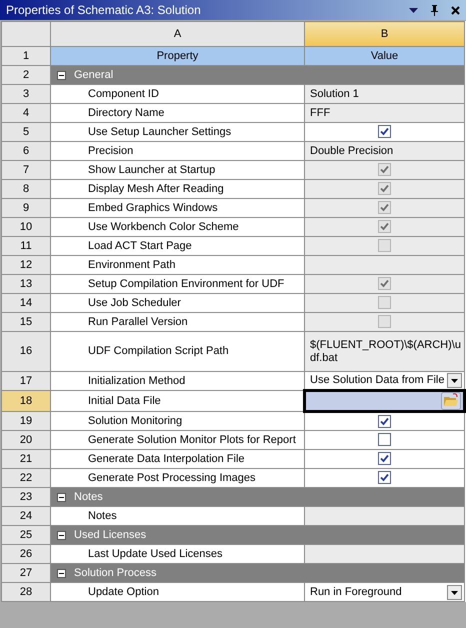 The image size is (466, 628). What do you see at coordinates (257, 535) in the screenshot?
I see `section-header: Used Licenses` at bounding box center [257, 535].